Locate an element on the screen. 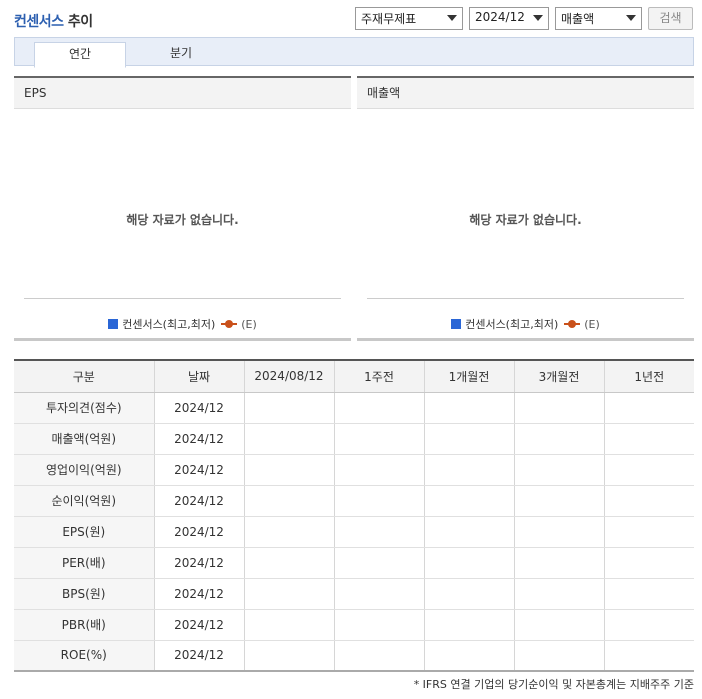 Image resolution: width=702 pixels, height=699 pixels. tab-annual: 연간 is located at coordinates (80, 55).